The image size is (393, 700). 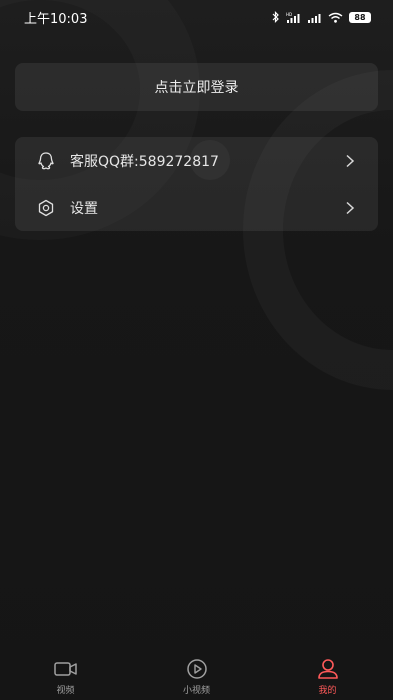 I want to click on qq-icon, so click(x=46, y=161).